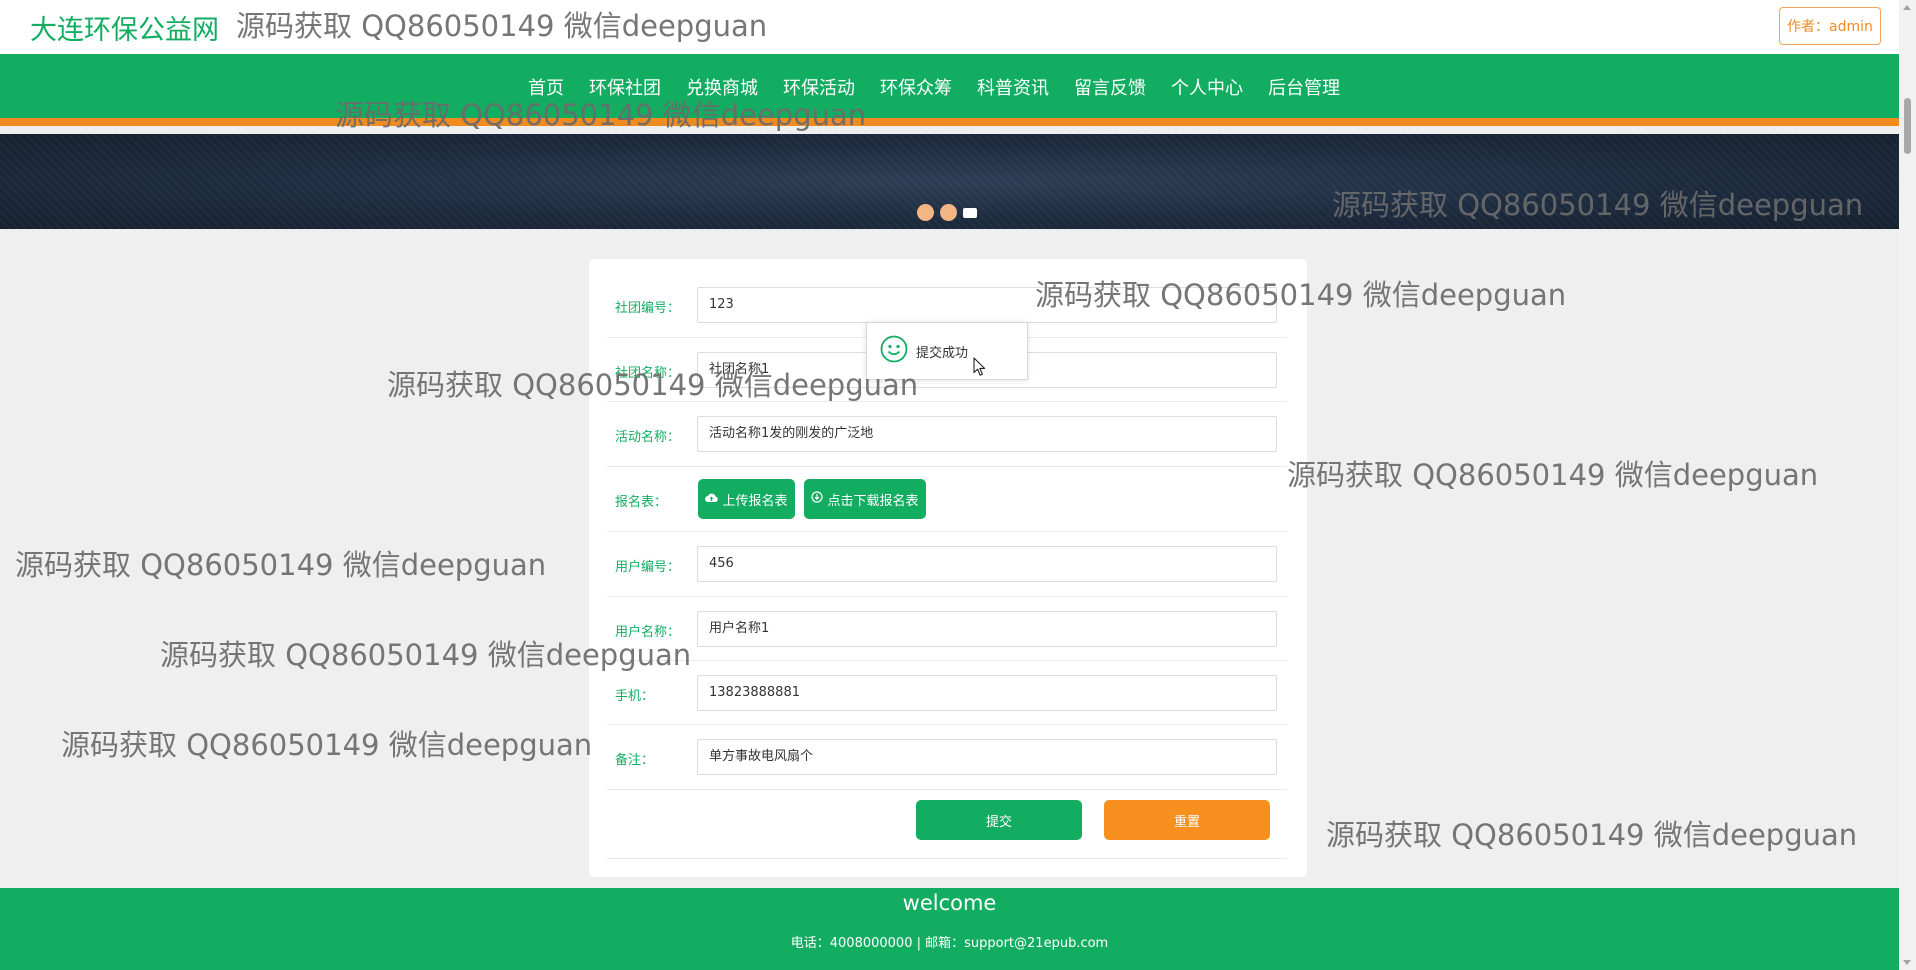 Image resolution: width=1916 pixels, height=970 pixels. What do you see at coordinates (987, 693) in the screenshot?
I see `phone-input: 13823888881` at bounding box center [987, 693].